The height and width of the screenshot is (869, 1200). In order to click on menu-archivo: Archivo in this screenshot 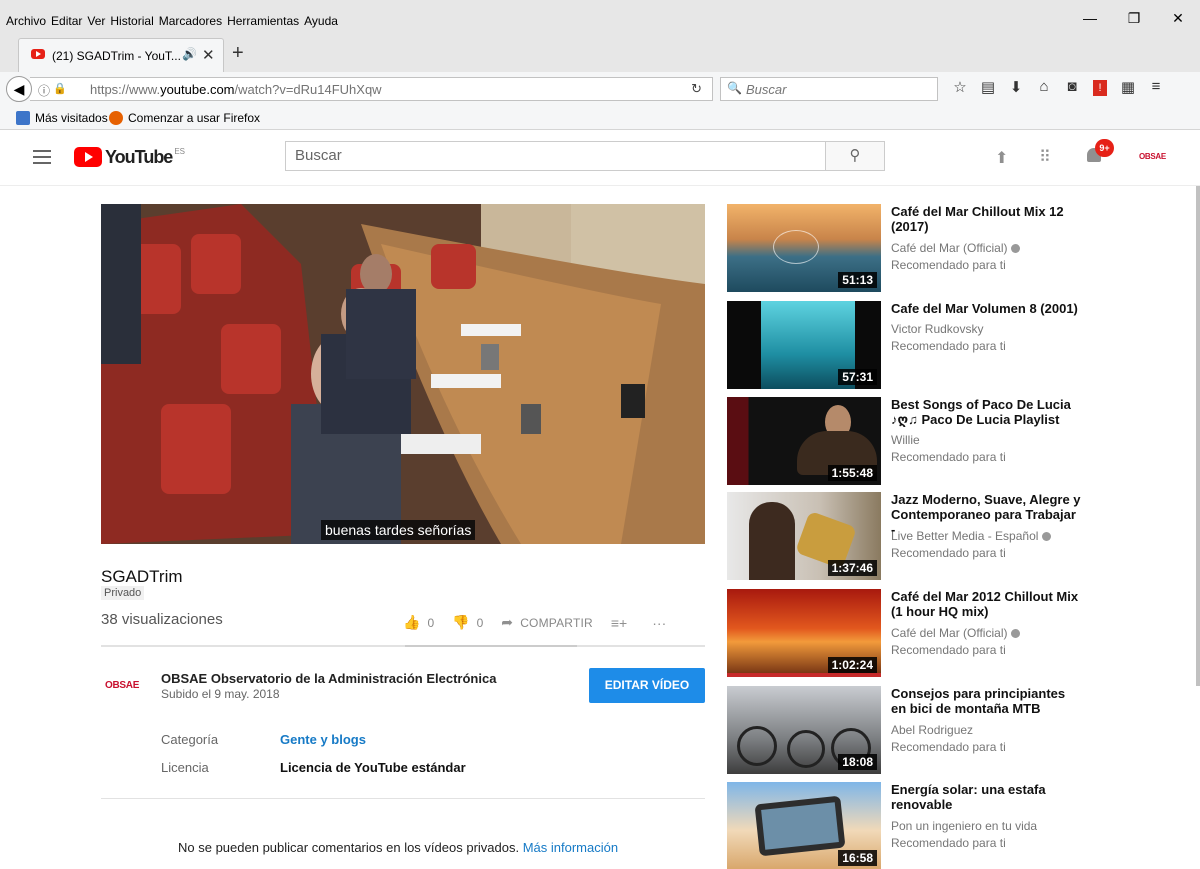, I will do `click(26, 21)`.